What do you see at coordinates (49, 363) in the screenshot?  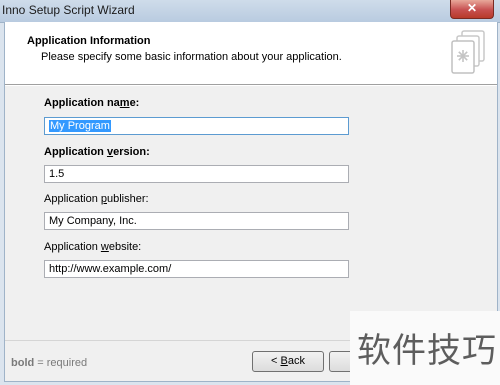 I see `required-legend: bold = required` at bounding box center [49, 363].